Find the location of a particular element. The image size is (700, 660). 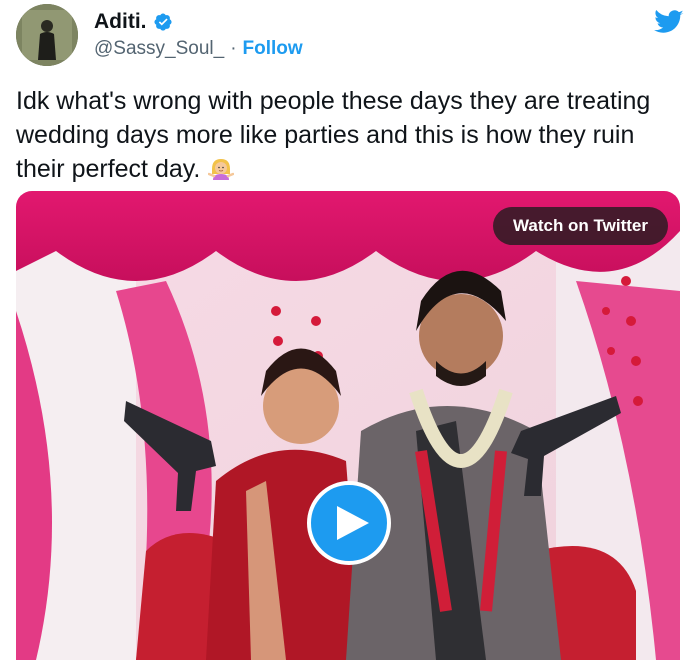

watch-on-twitter-button: Watch on Twitter is located at coordinates (580, 226).